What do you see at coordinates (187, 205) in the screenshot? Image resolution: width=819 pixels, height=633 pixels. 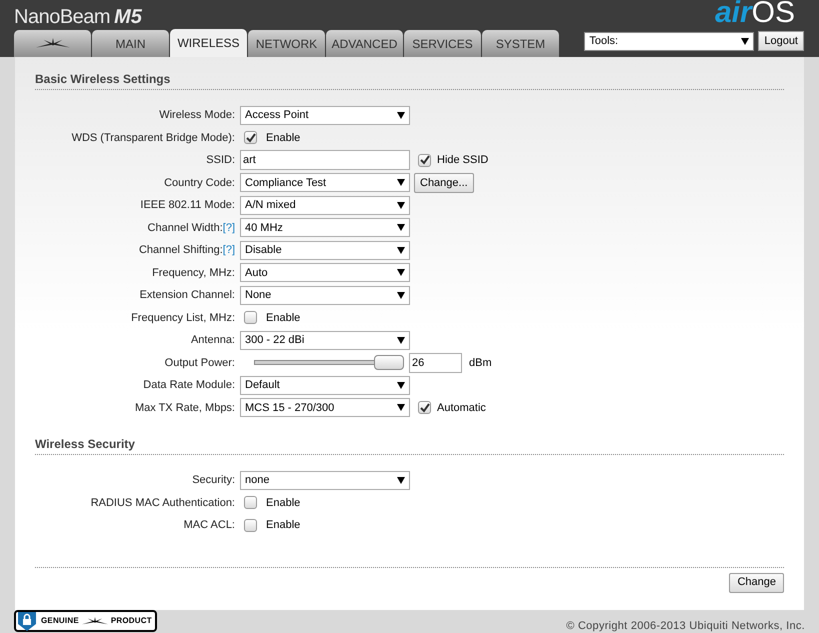 I see `field-label: IEEE 802.11 Mode:` at bounding box center [187, 205].